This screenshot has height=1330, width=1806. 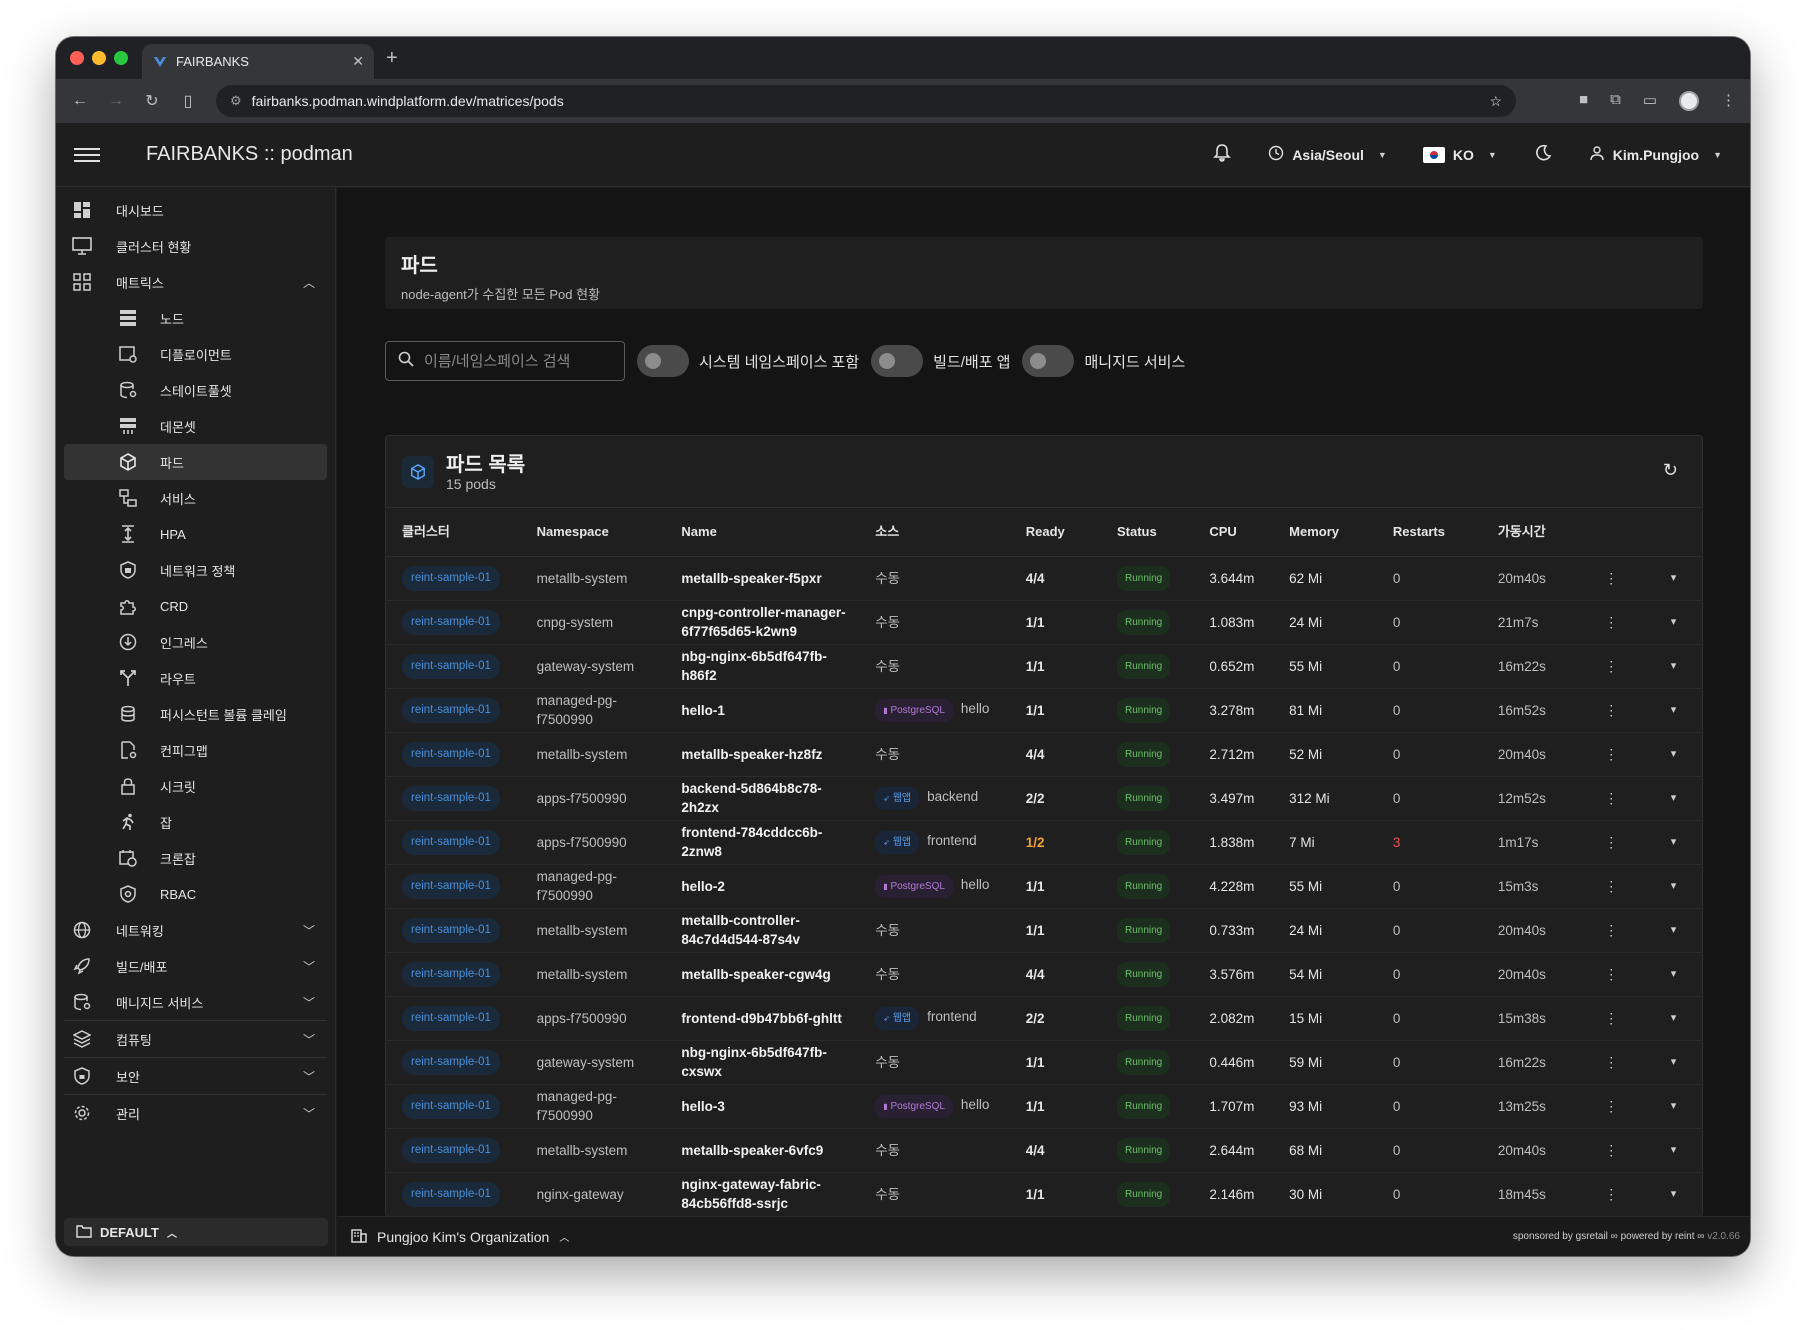 What do you see at coordinates (195, 354) in the screenshot?
I see `sidebar-item-deployments: 디플로이먼트` at bounding box center [195, 354].